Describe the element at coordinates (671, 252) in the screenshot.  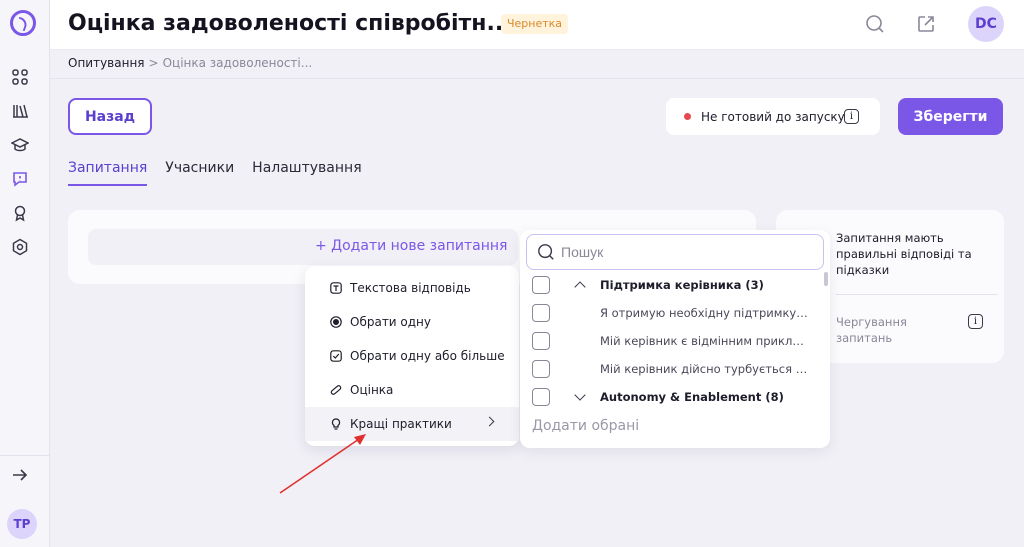
I see `search-input` at that location.